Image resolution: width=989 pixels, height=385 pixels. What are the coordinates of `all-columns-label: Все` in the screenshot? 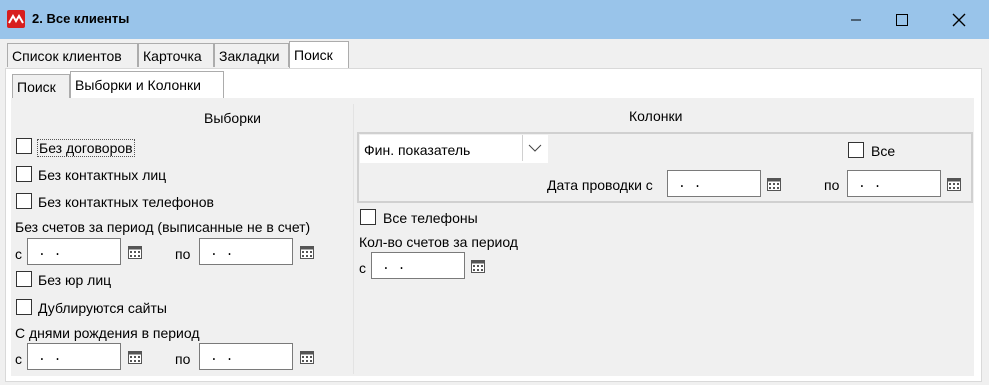 It's located at (883, 151).